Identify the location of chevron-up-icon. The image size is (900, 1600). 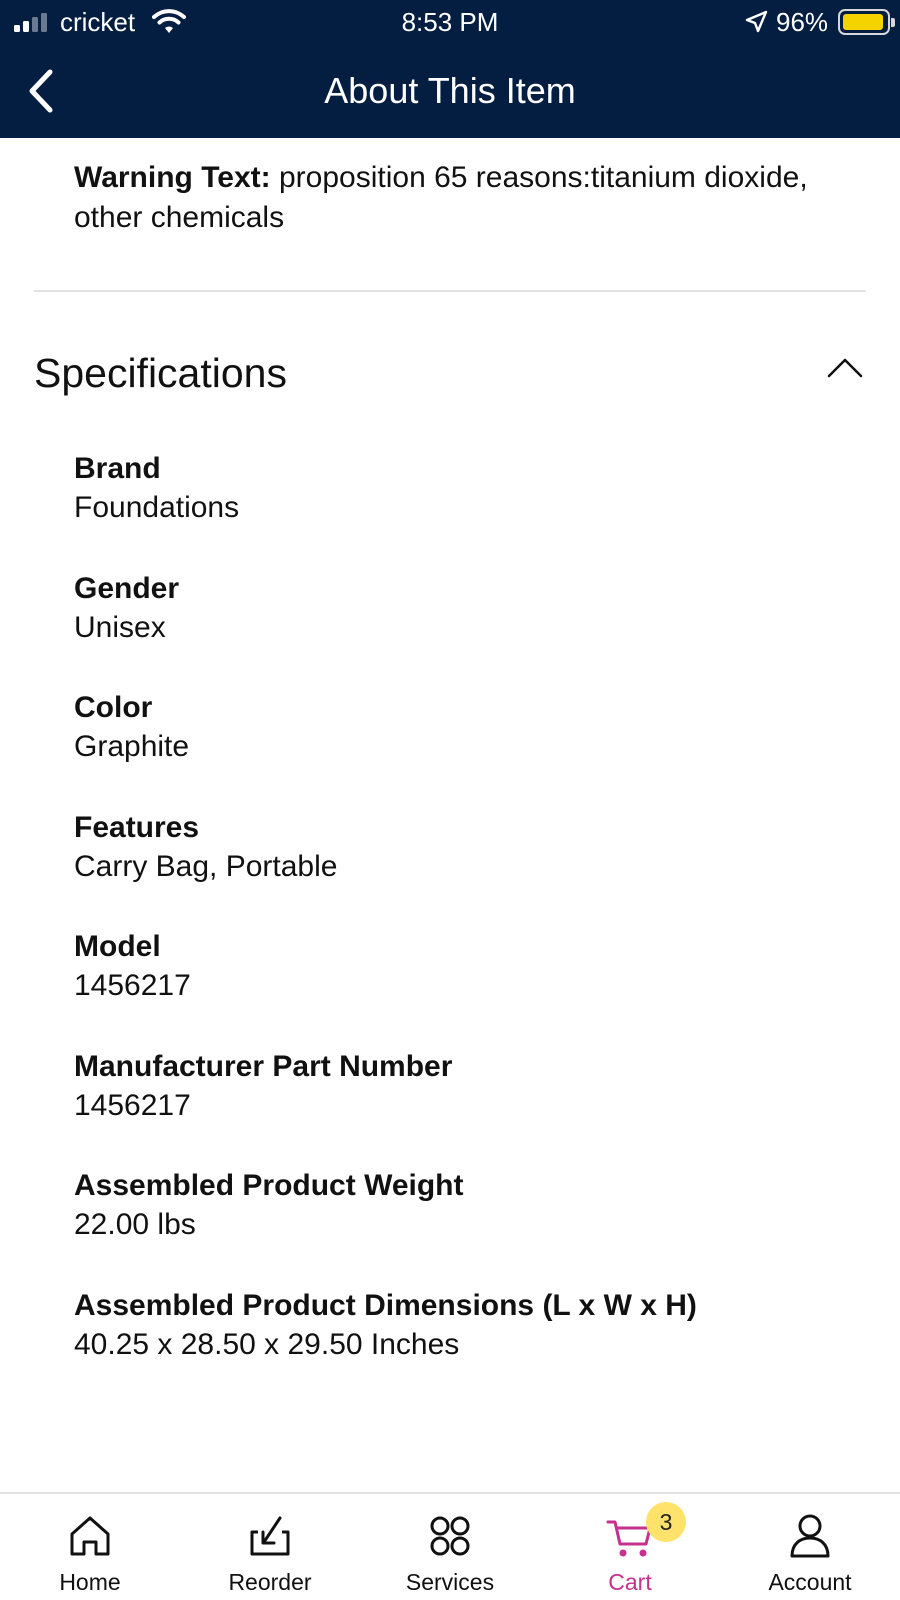
(845, 368).